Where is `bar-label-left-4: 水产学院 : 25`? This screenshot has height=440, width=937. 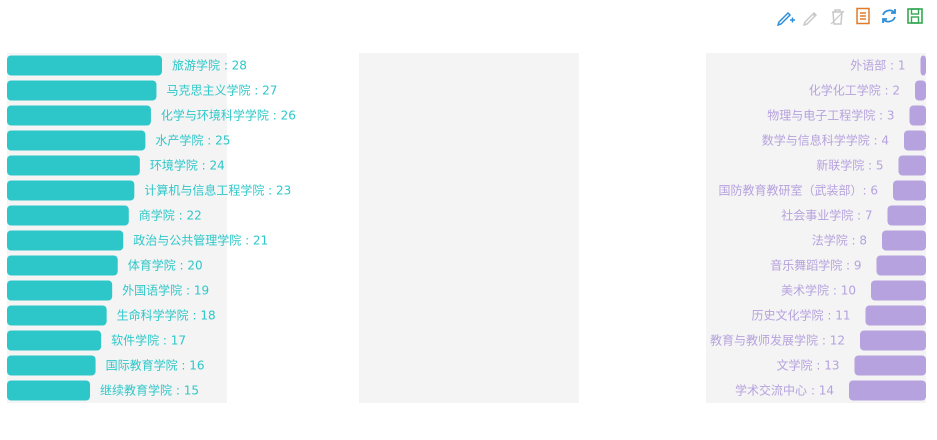
bar-label-left-4: 水产学院 : 25 is located at coordinates (192, 140).